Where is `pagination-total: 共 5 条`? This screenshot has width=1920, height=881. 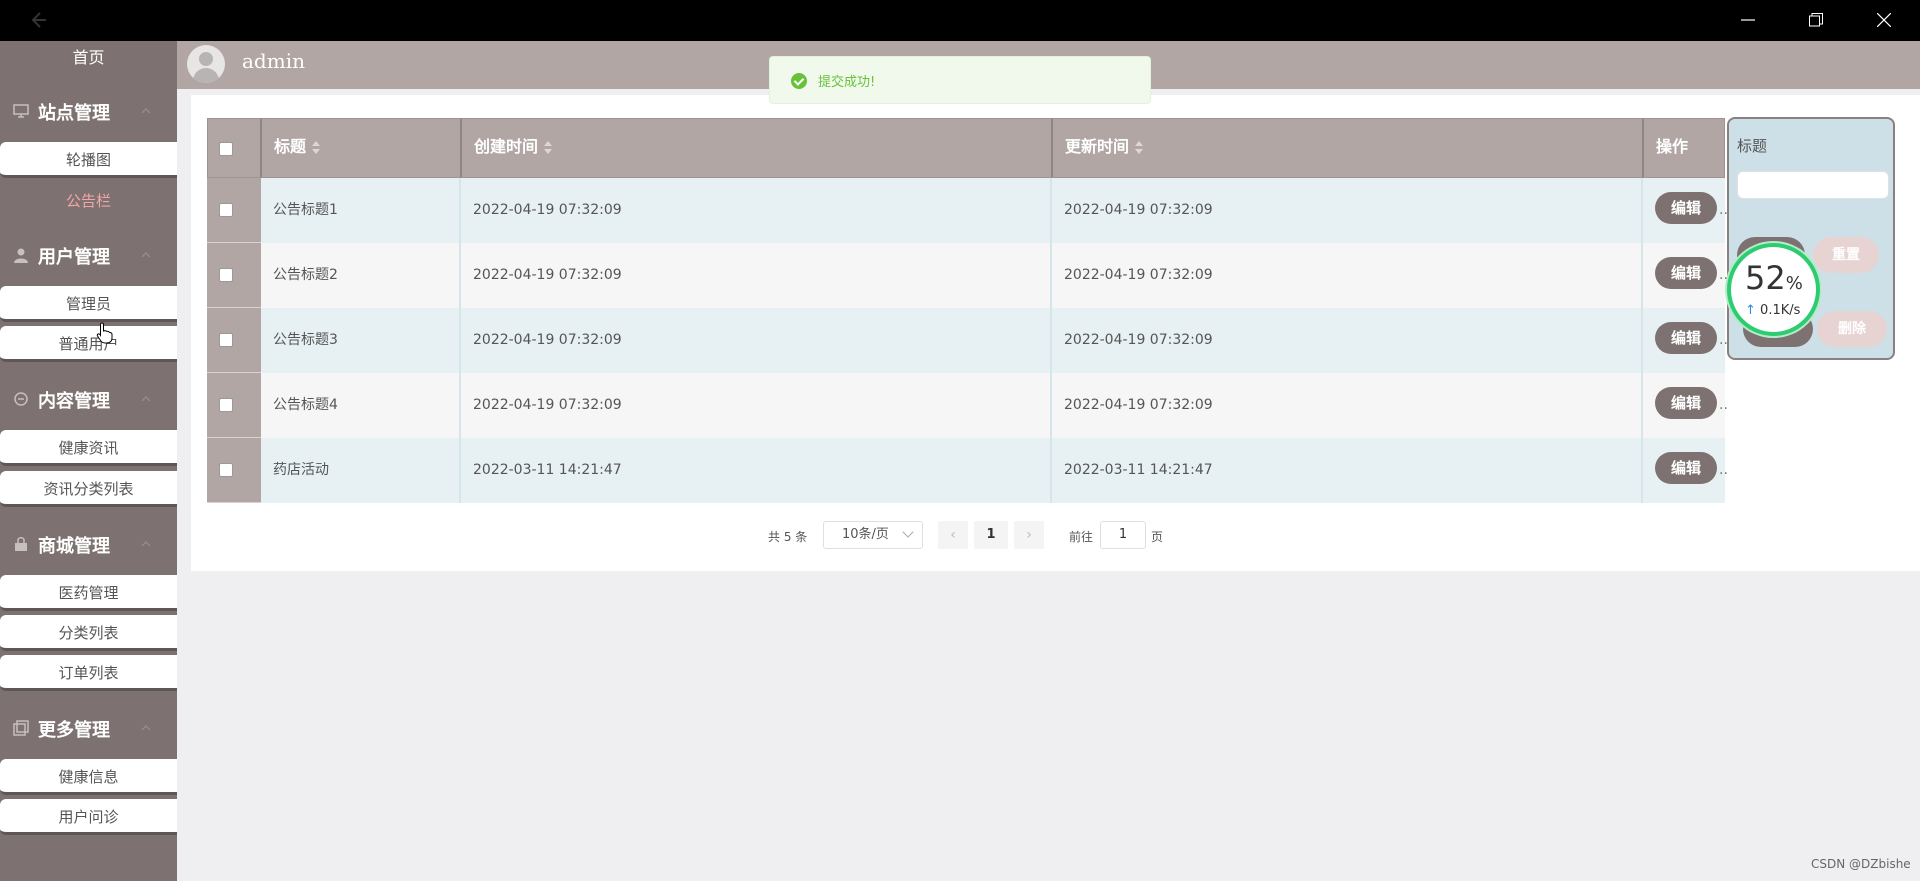
pagination-total: 共 5 条 is located at coordinates (788, 537).